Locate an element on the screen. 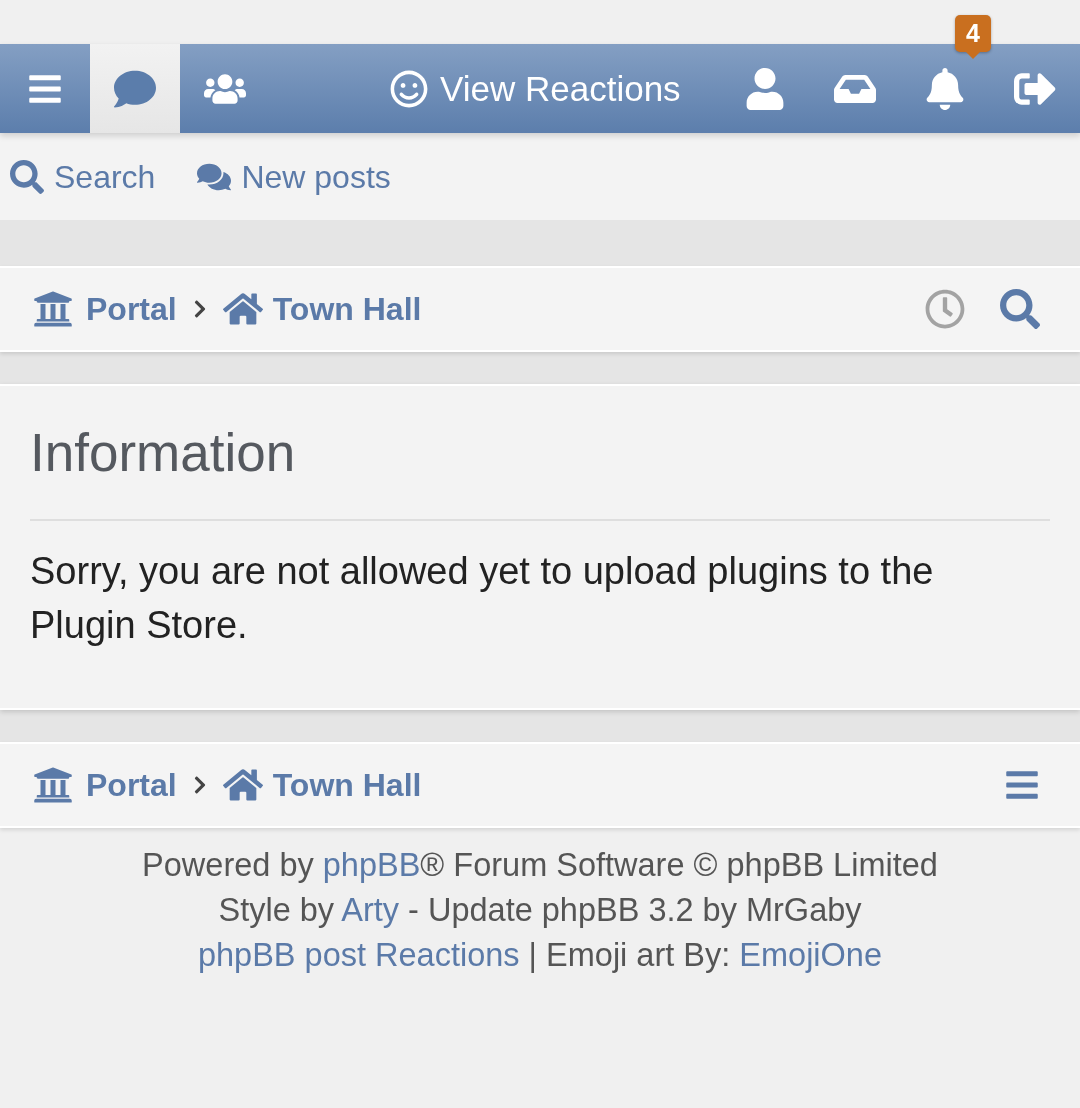 Image resolution: width=1080 pixels, height=1108 pixels. footer-link: Arty is located at coordinates (370, 910).